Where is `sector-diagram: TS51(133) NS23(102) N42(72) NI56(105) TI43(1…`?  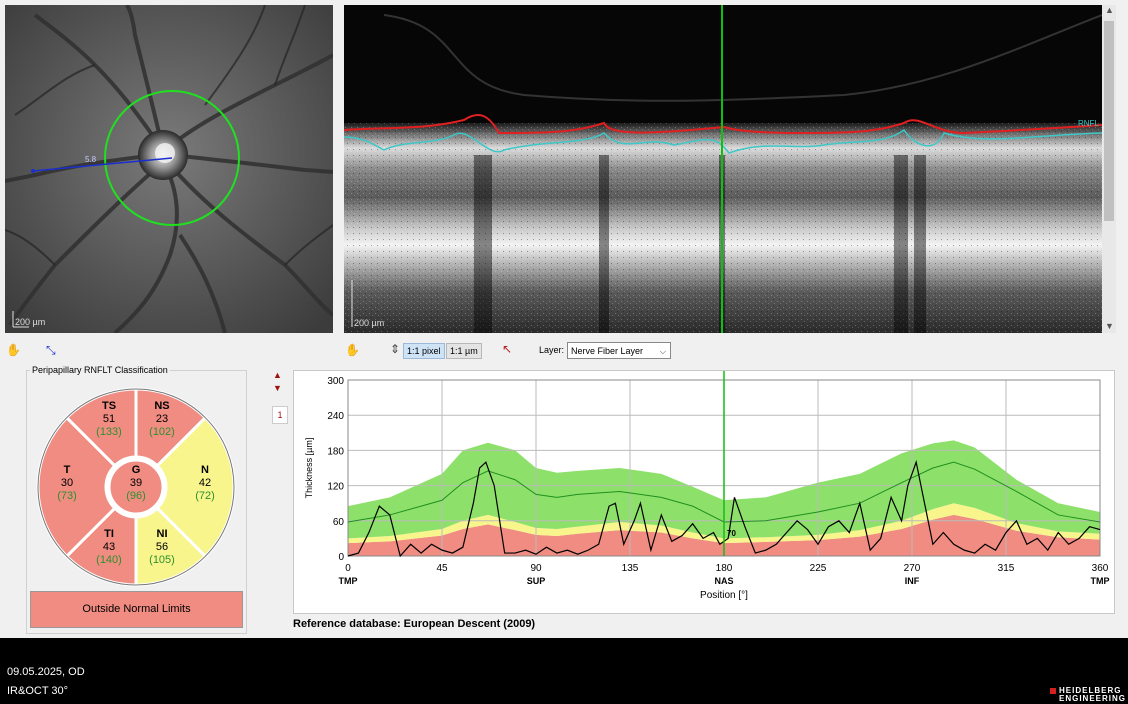
sector-diagram: TS51(133) NS23(102) N42(72) NI56(105) TI43(1… is located at coordinates (136, 487).